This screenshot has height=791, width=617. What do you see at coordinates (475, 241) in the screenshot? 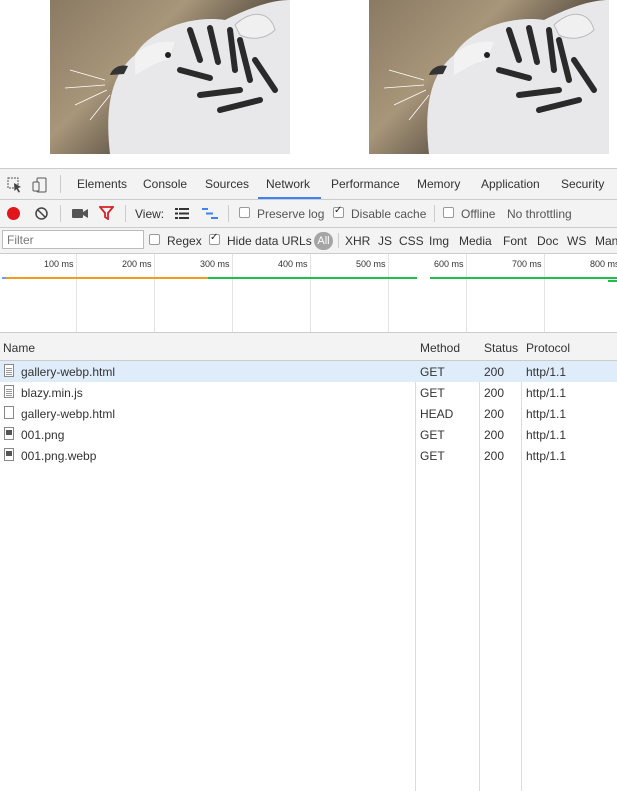
I see `filter-type-media: Media` at bounding box center [475, 241].